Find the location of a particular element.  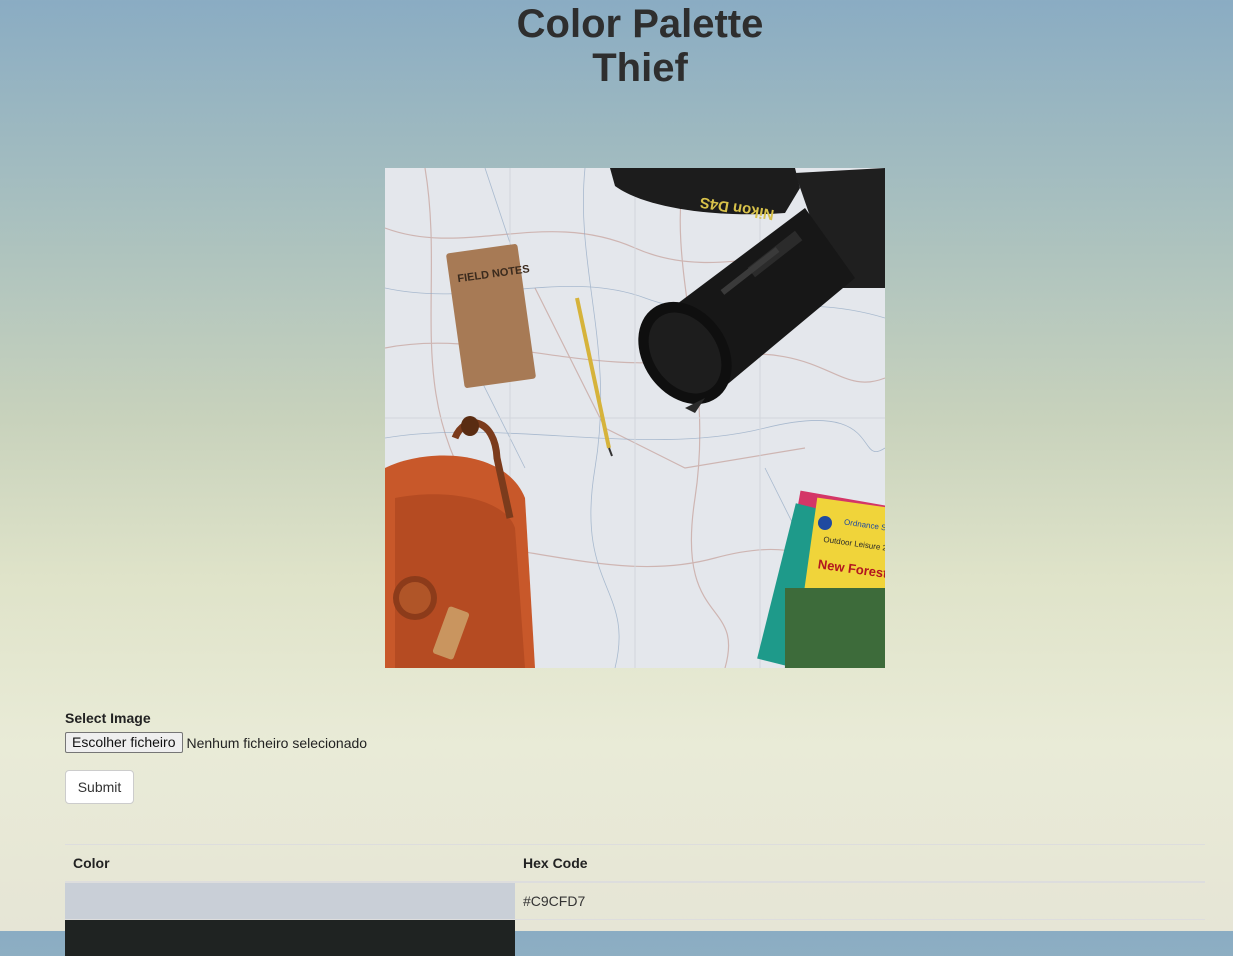

table-row: #C9CFD7 is located at coordinates (635, 900).